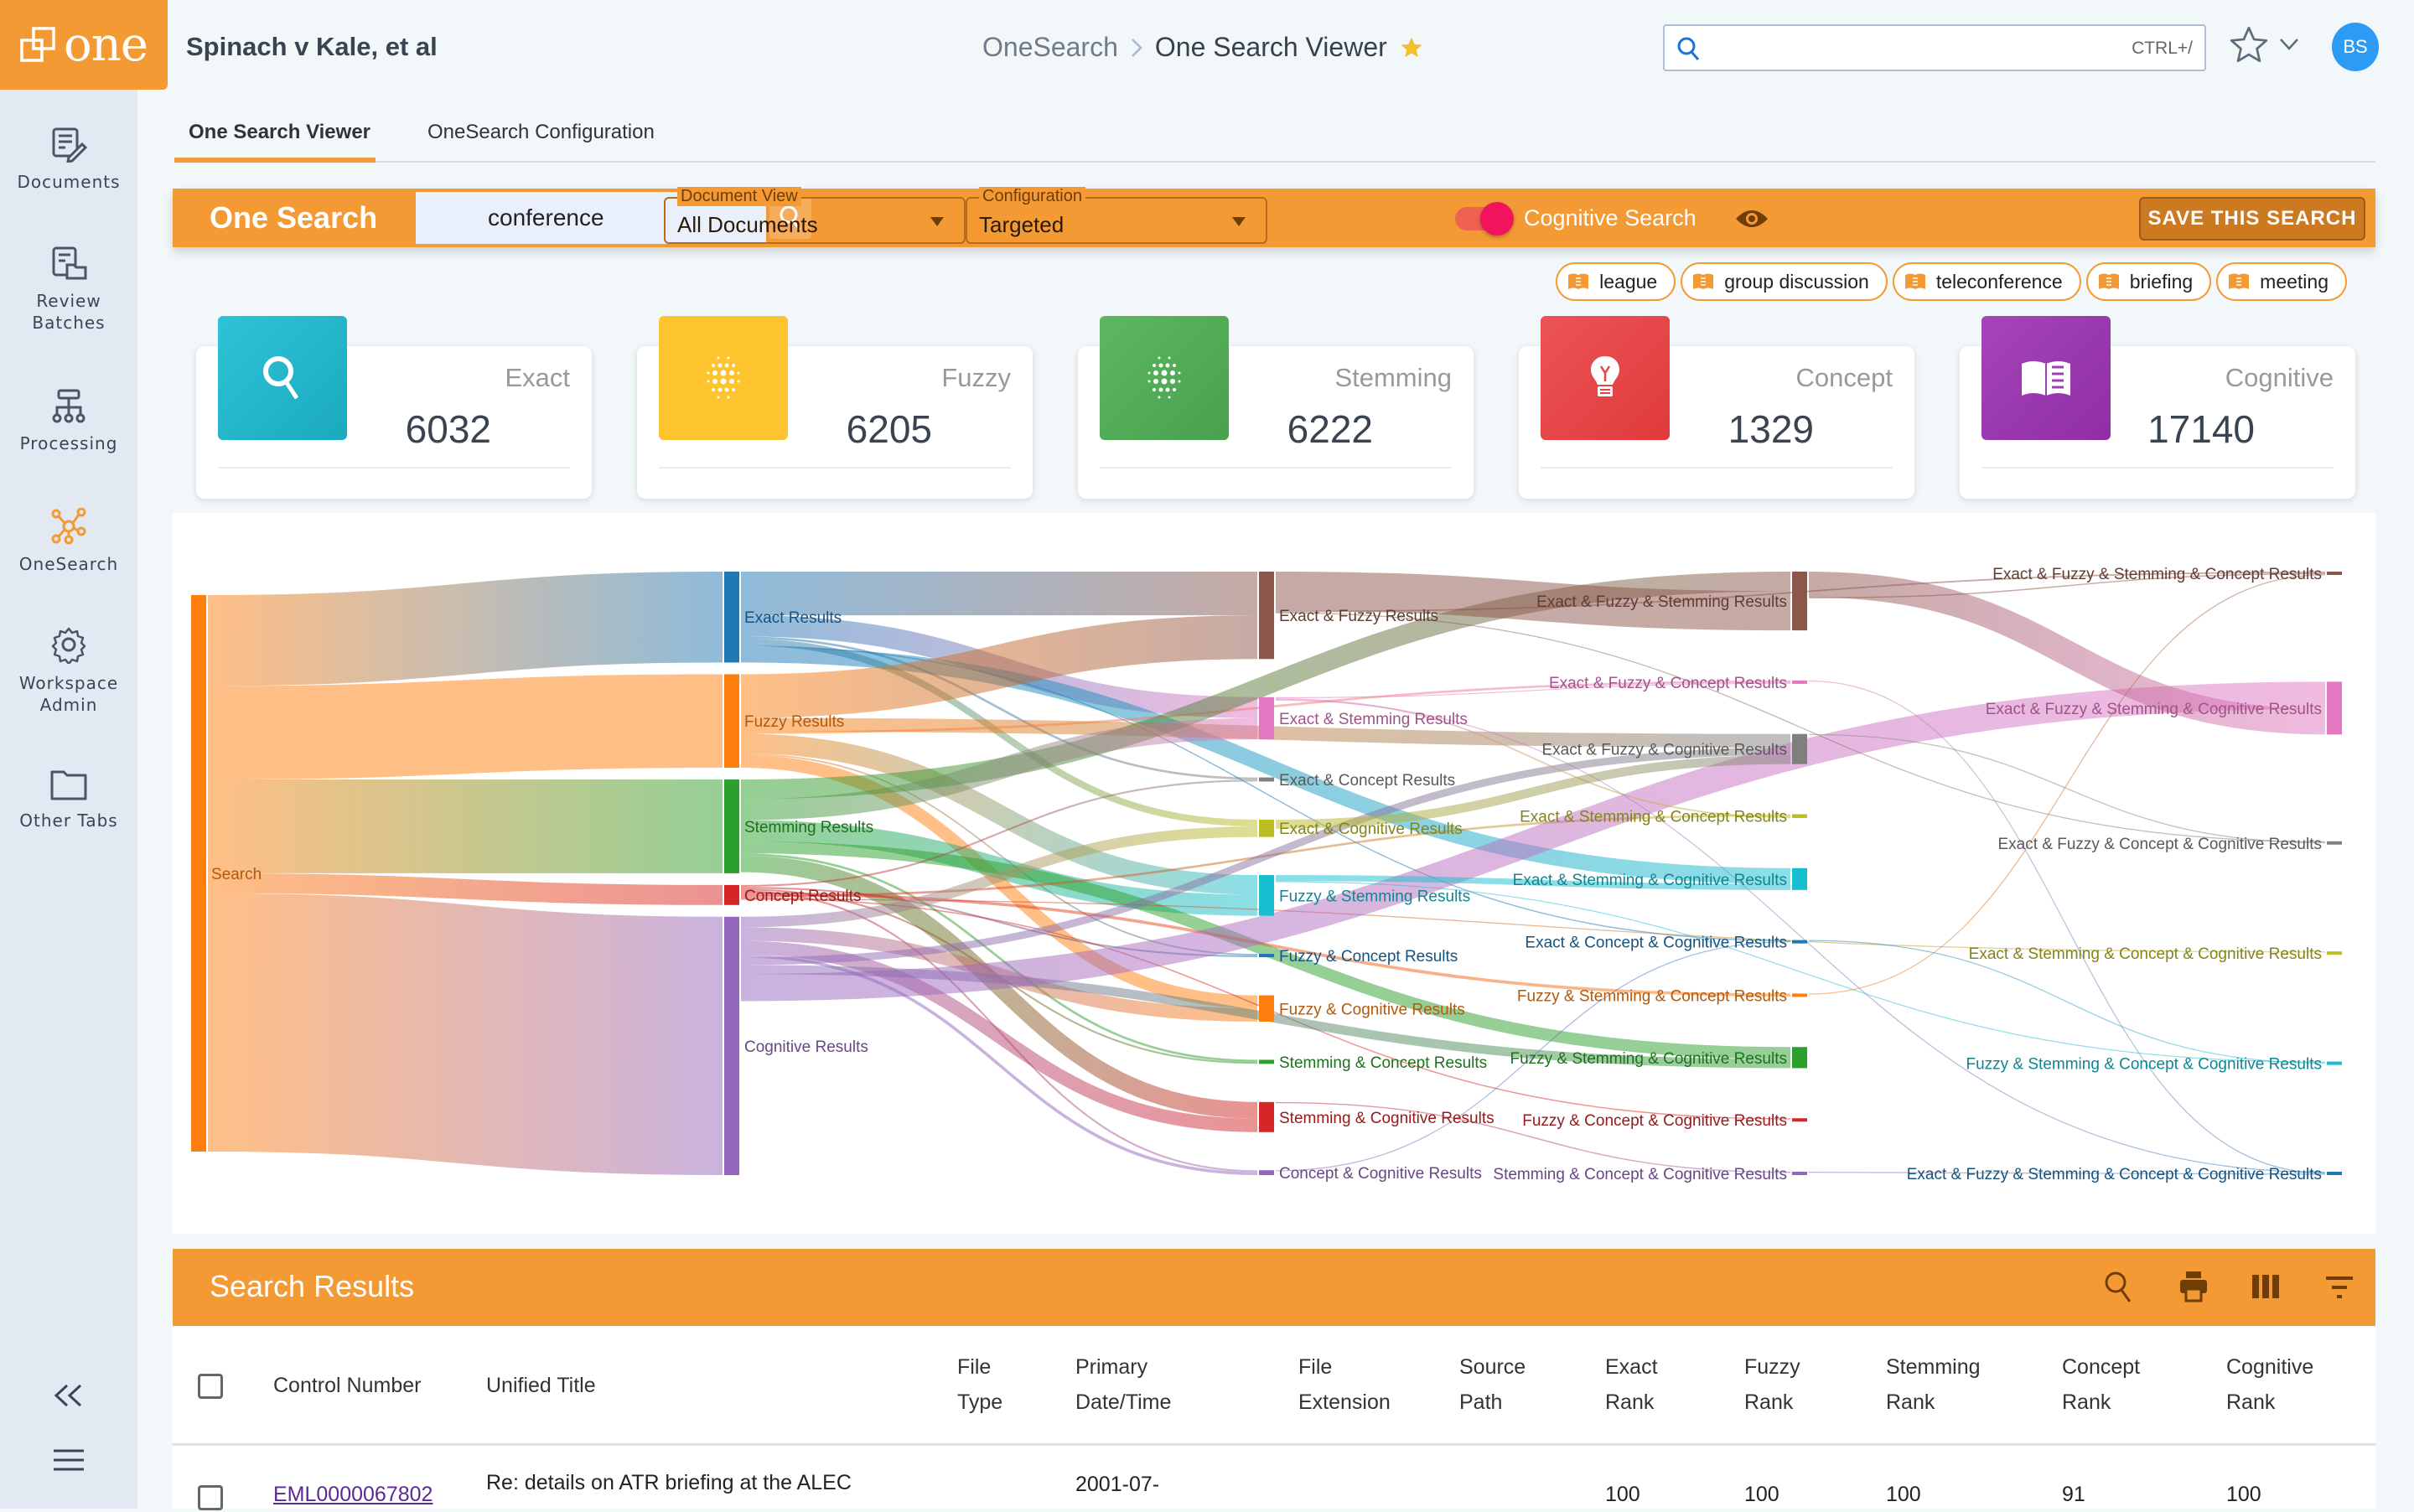 This screenshot has width=2414, height=1512. Describe the element at coordinates (1772, 1384) in the screenshot. I see `column-header-fuzzy-rank: Fuzzy Rank` at that location.